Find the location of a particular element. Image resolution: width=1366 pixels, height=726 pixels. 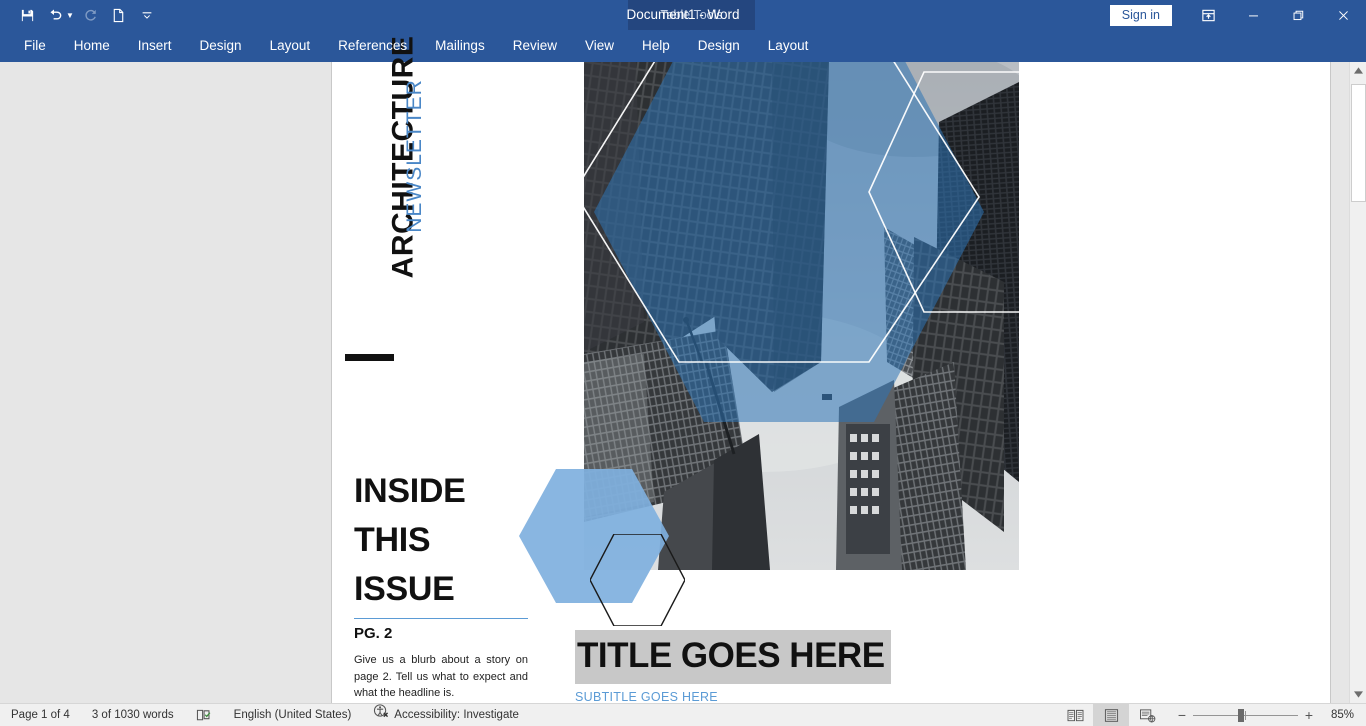

table-tools-label: Table Tools is located at coordinates (691, 15).